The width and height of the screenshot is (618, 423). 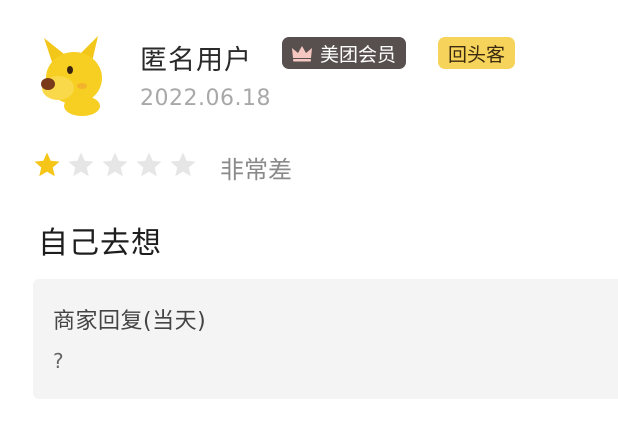 I want to click on member-badge: 美团会员, so click(x=344, y=53).